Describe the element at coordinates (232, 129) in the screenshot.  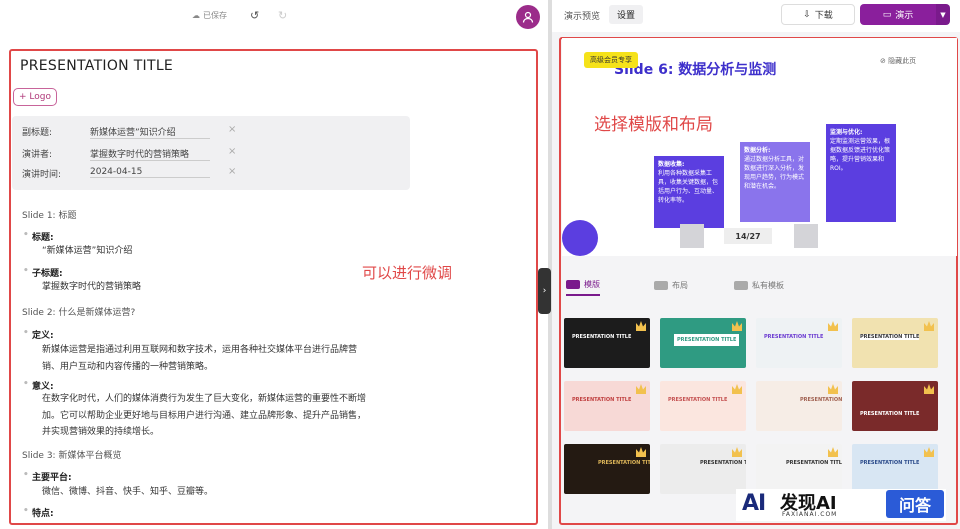
I see `clear-subtitle-icon: ×` at that location.